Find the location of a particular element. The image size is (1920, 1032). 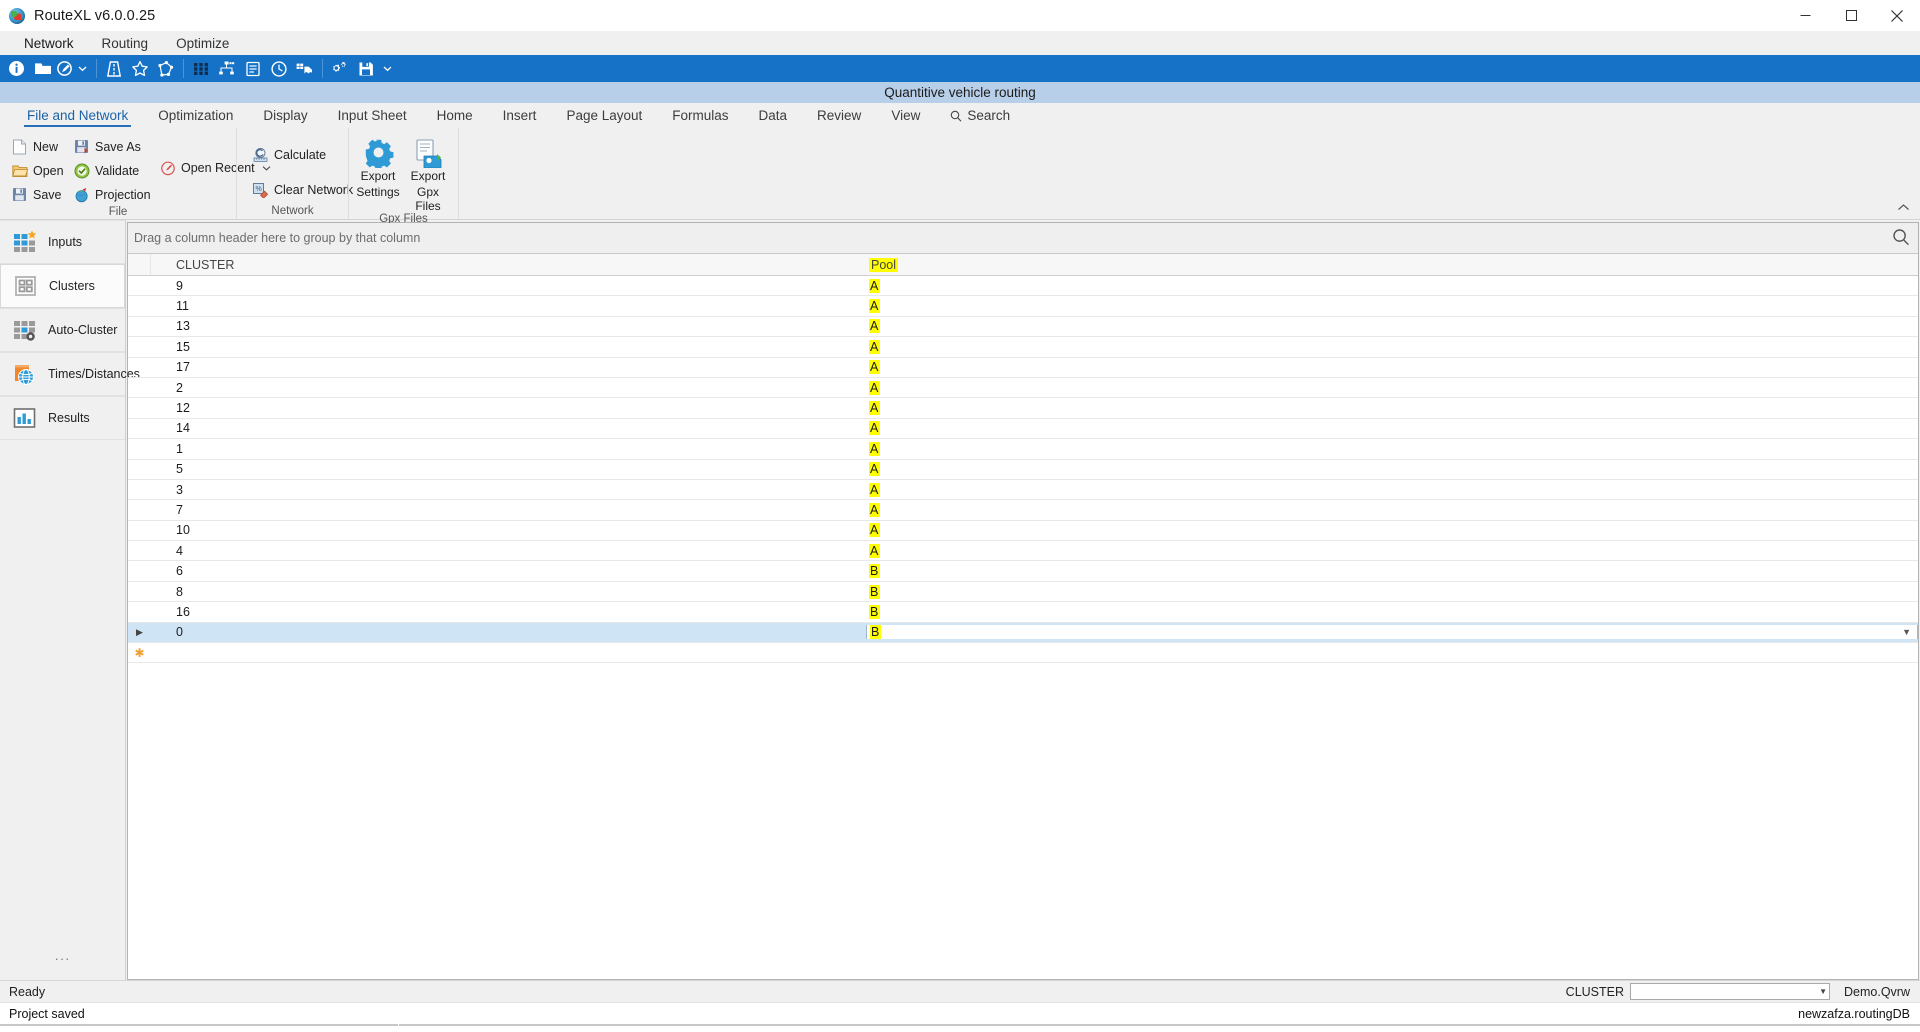

maximize-button is located at coordinates (1851, 15).